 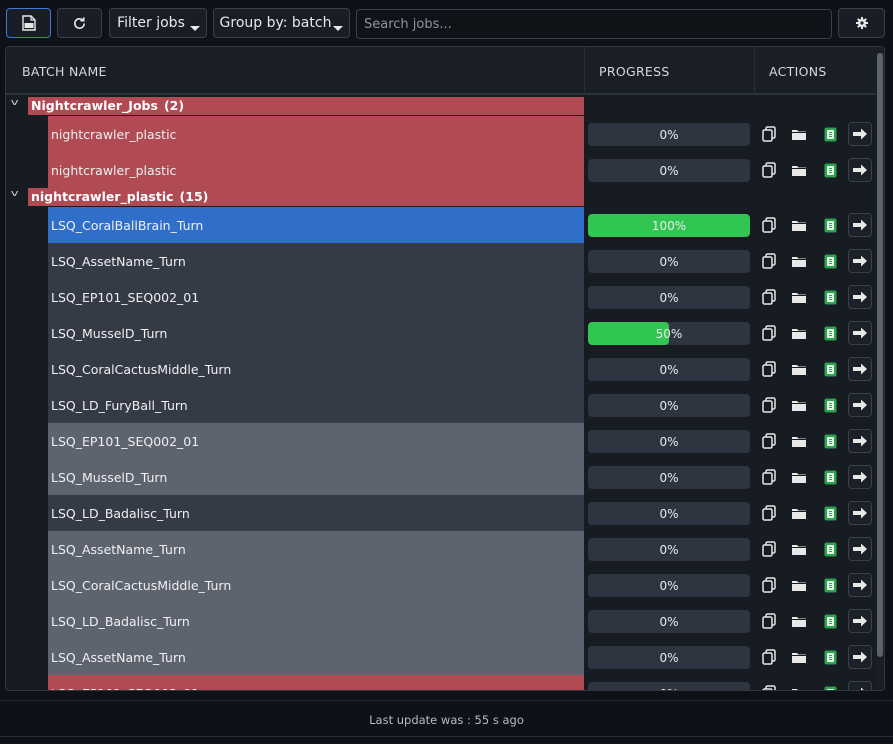 What do you see at coordinates (158, 23) in the screenshot?
I see `filter-jobs-dropdown: Filter jobs` at bounding box center [158, 23].